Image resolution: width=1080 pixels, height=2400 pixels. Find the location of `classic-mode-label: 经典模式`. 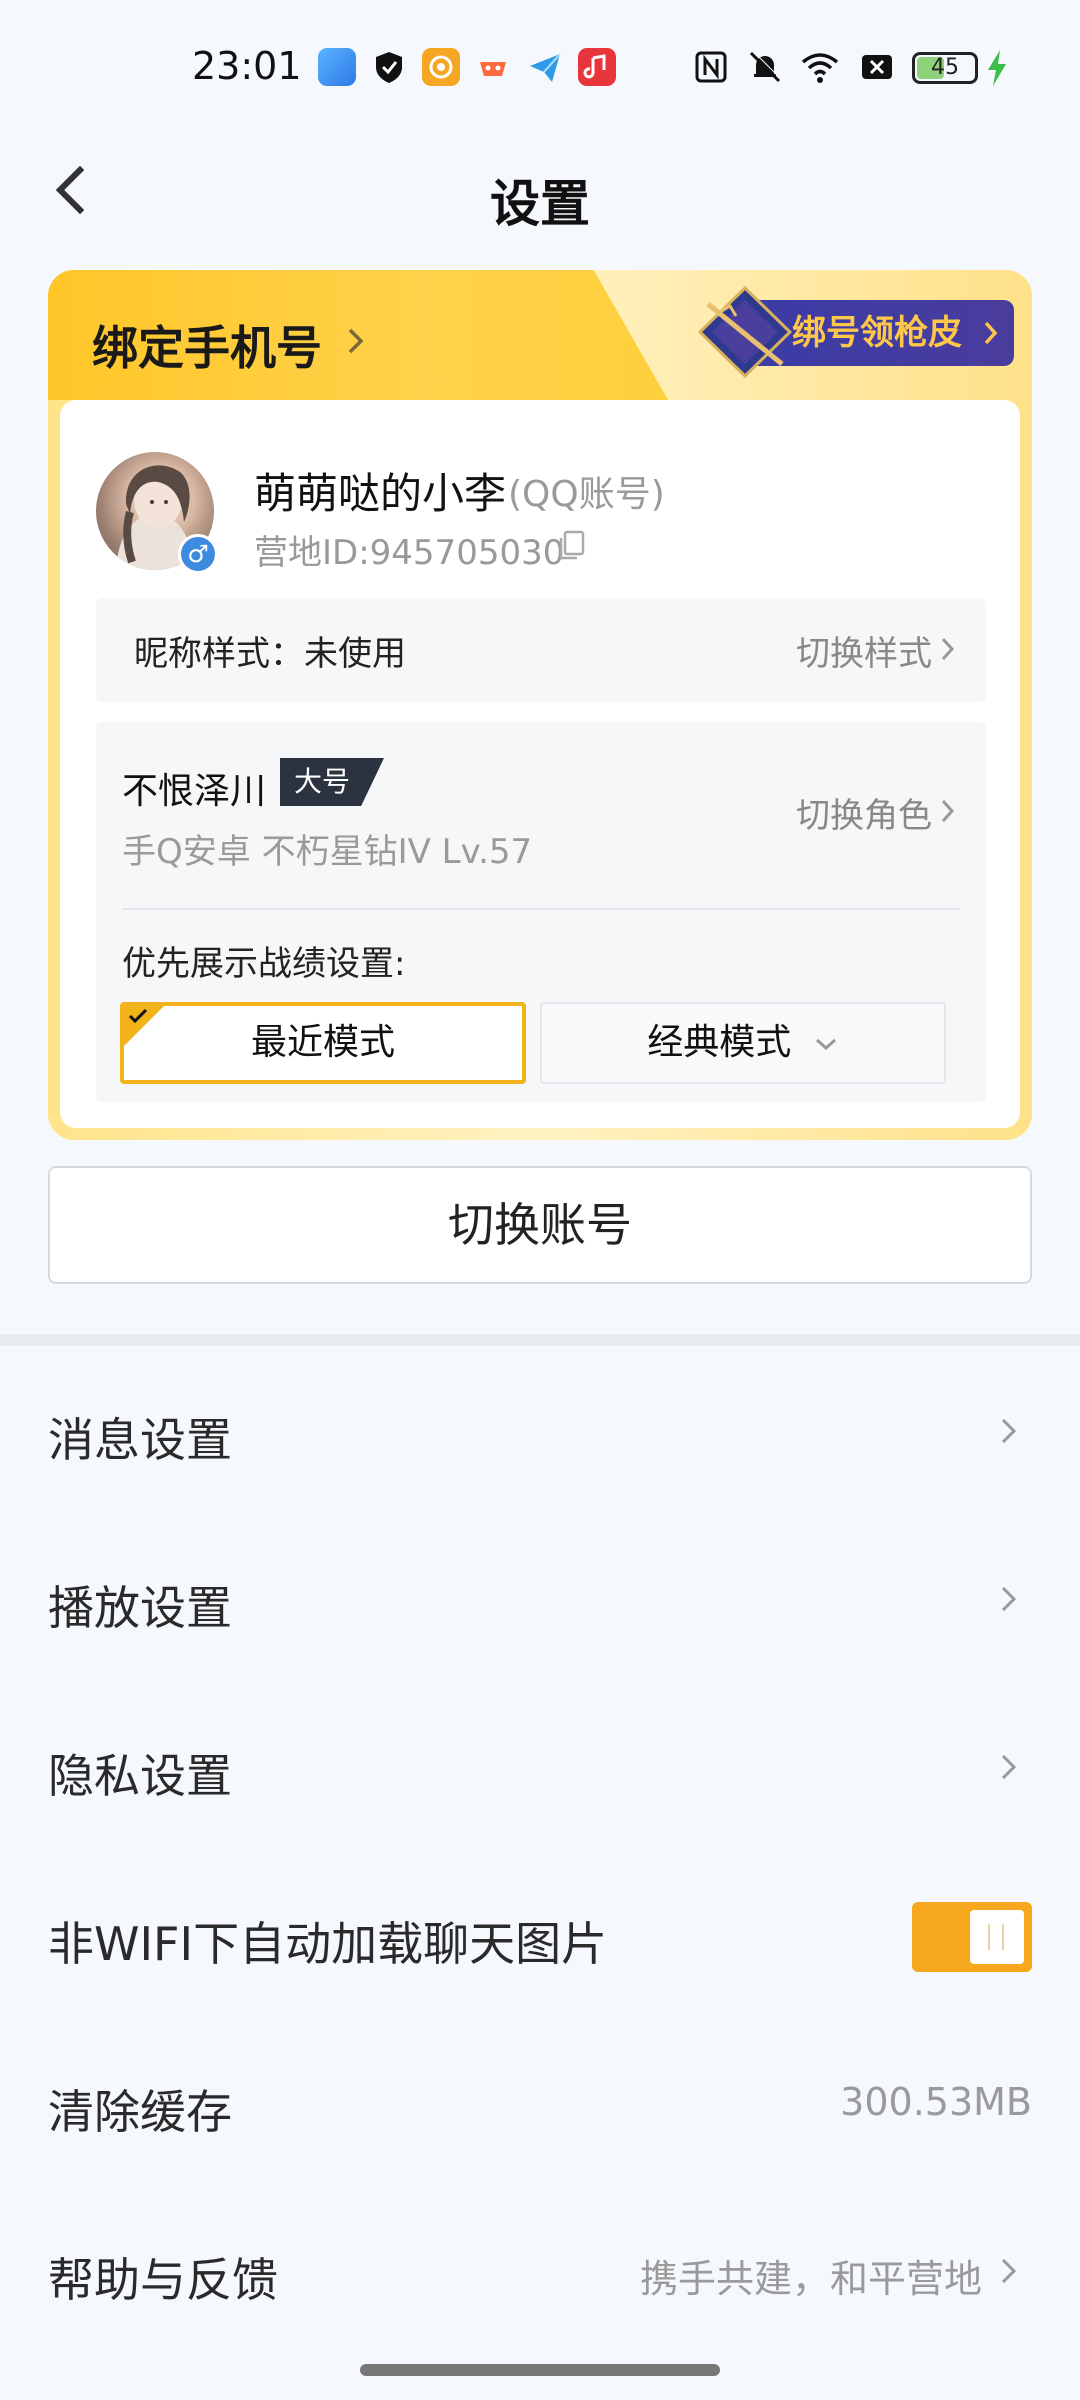

classic-mode-label: 经典模式 is located at coordinates (719, 1042).